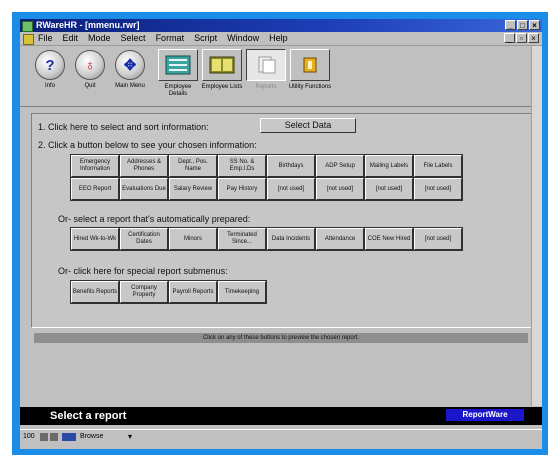 Image resolution: width=560 pixels, height=467 pixels. Describe the element at coordinates (45, 38) in the screenshot. I see `menu-file: File` at that location.